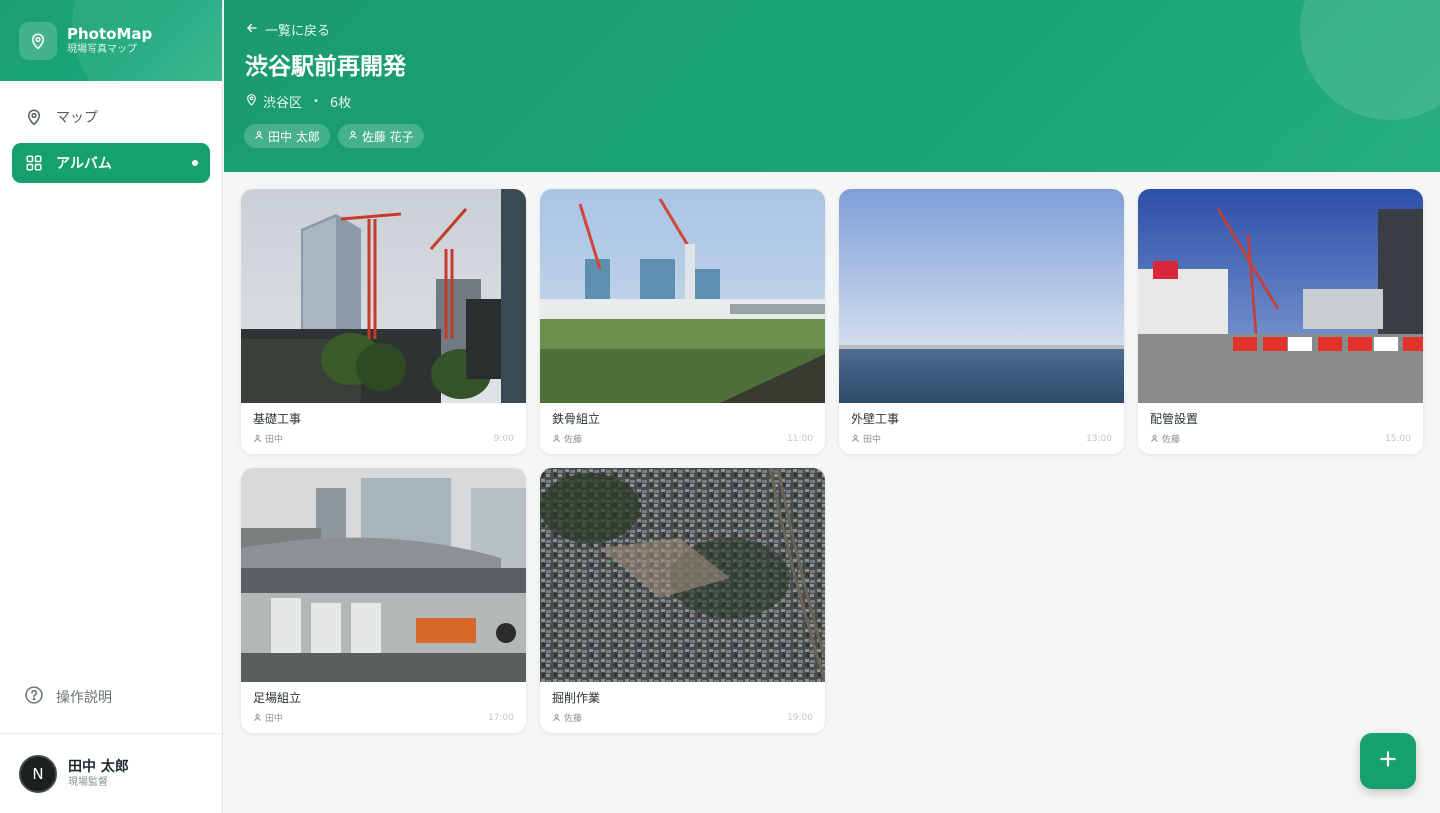 This screenshot has height=813, width=1440. I want to click on photo-time: 9:00, so click(503, 438).